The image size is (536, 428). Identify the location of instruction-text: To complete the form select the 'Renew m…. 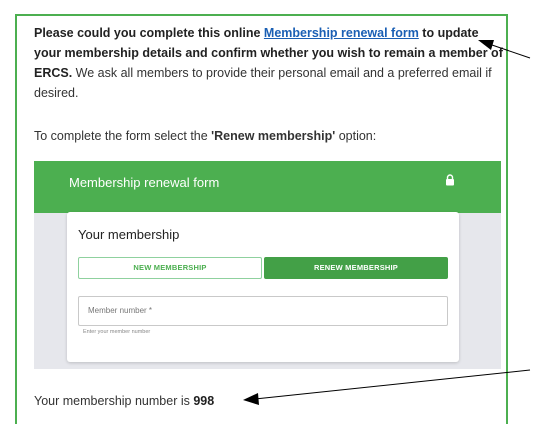
(269, 136).